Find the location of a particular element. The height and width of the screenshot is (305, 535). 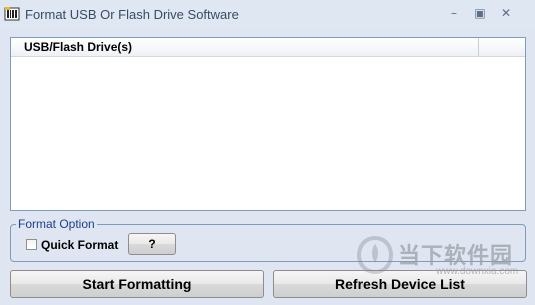

help-button: ? is located at coordinates (152, 244).